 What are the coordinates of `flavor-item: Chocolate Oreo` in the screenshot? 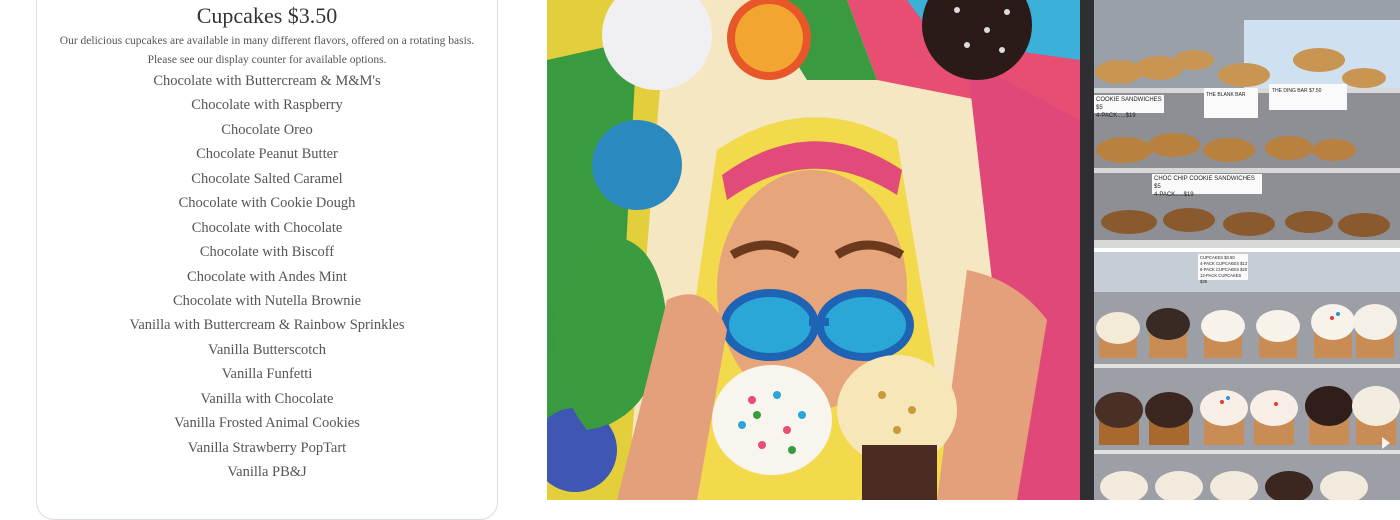 It's located at (267, 129).